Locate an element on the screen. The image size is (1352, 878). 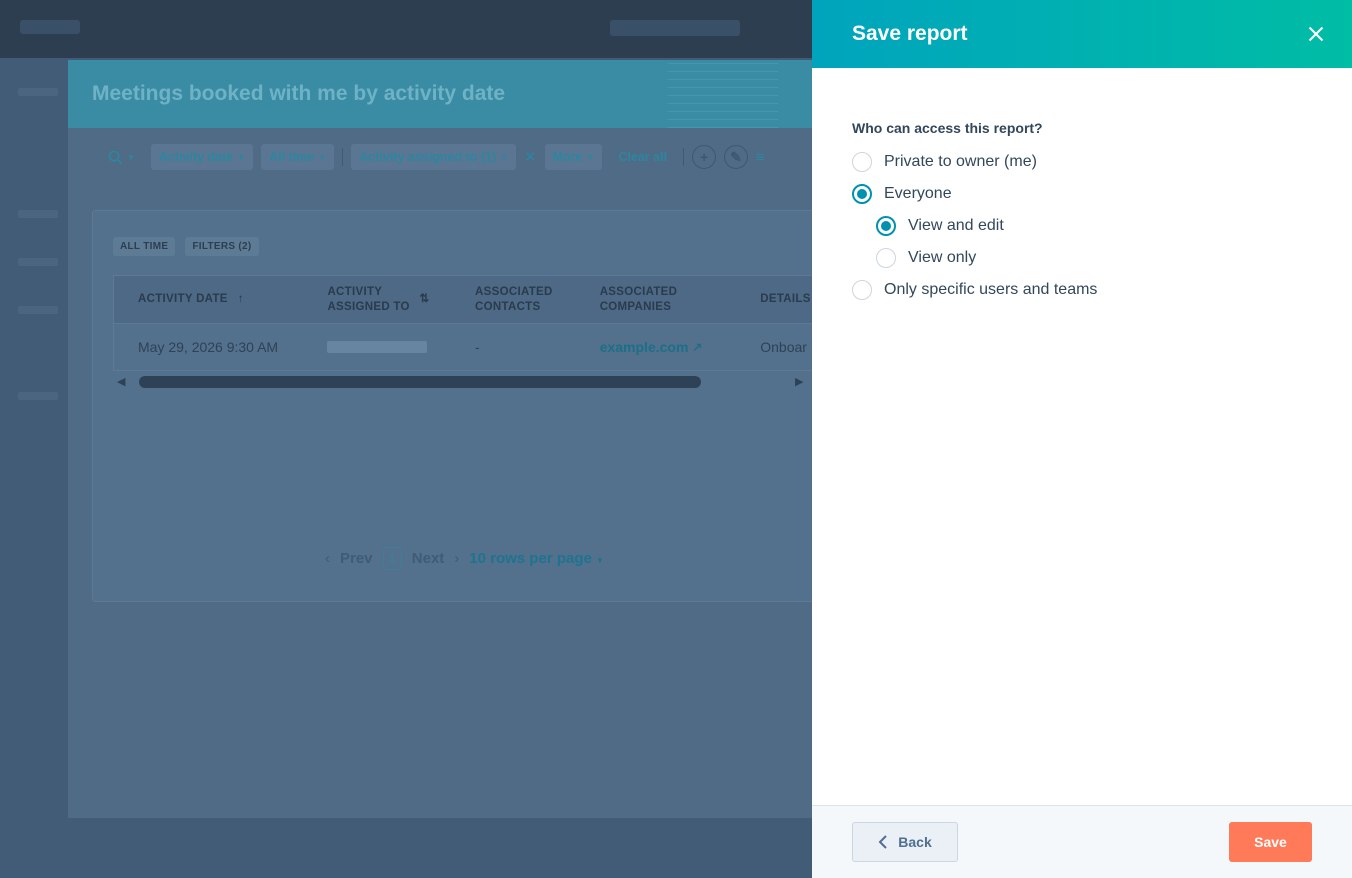
column-header-companies: ASSOCIATED COMPANIES is located at coordinates (656, 299).